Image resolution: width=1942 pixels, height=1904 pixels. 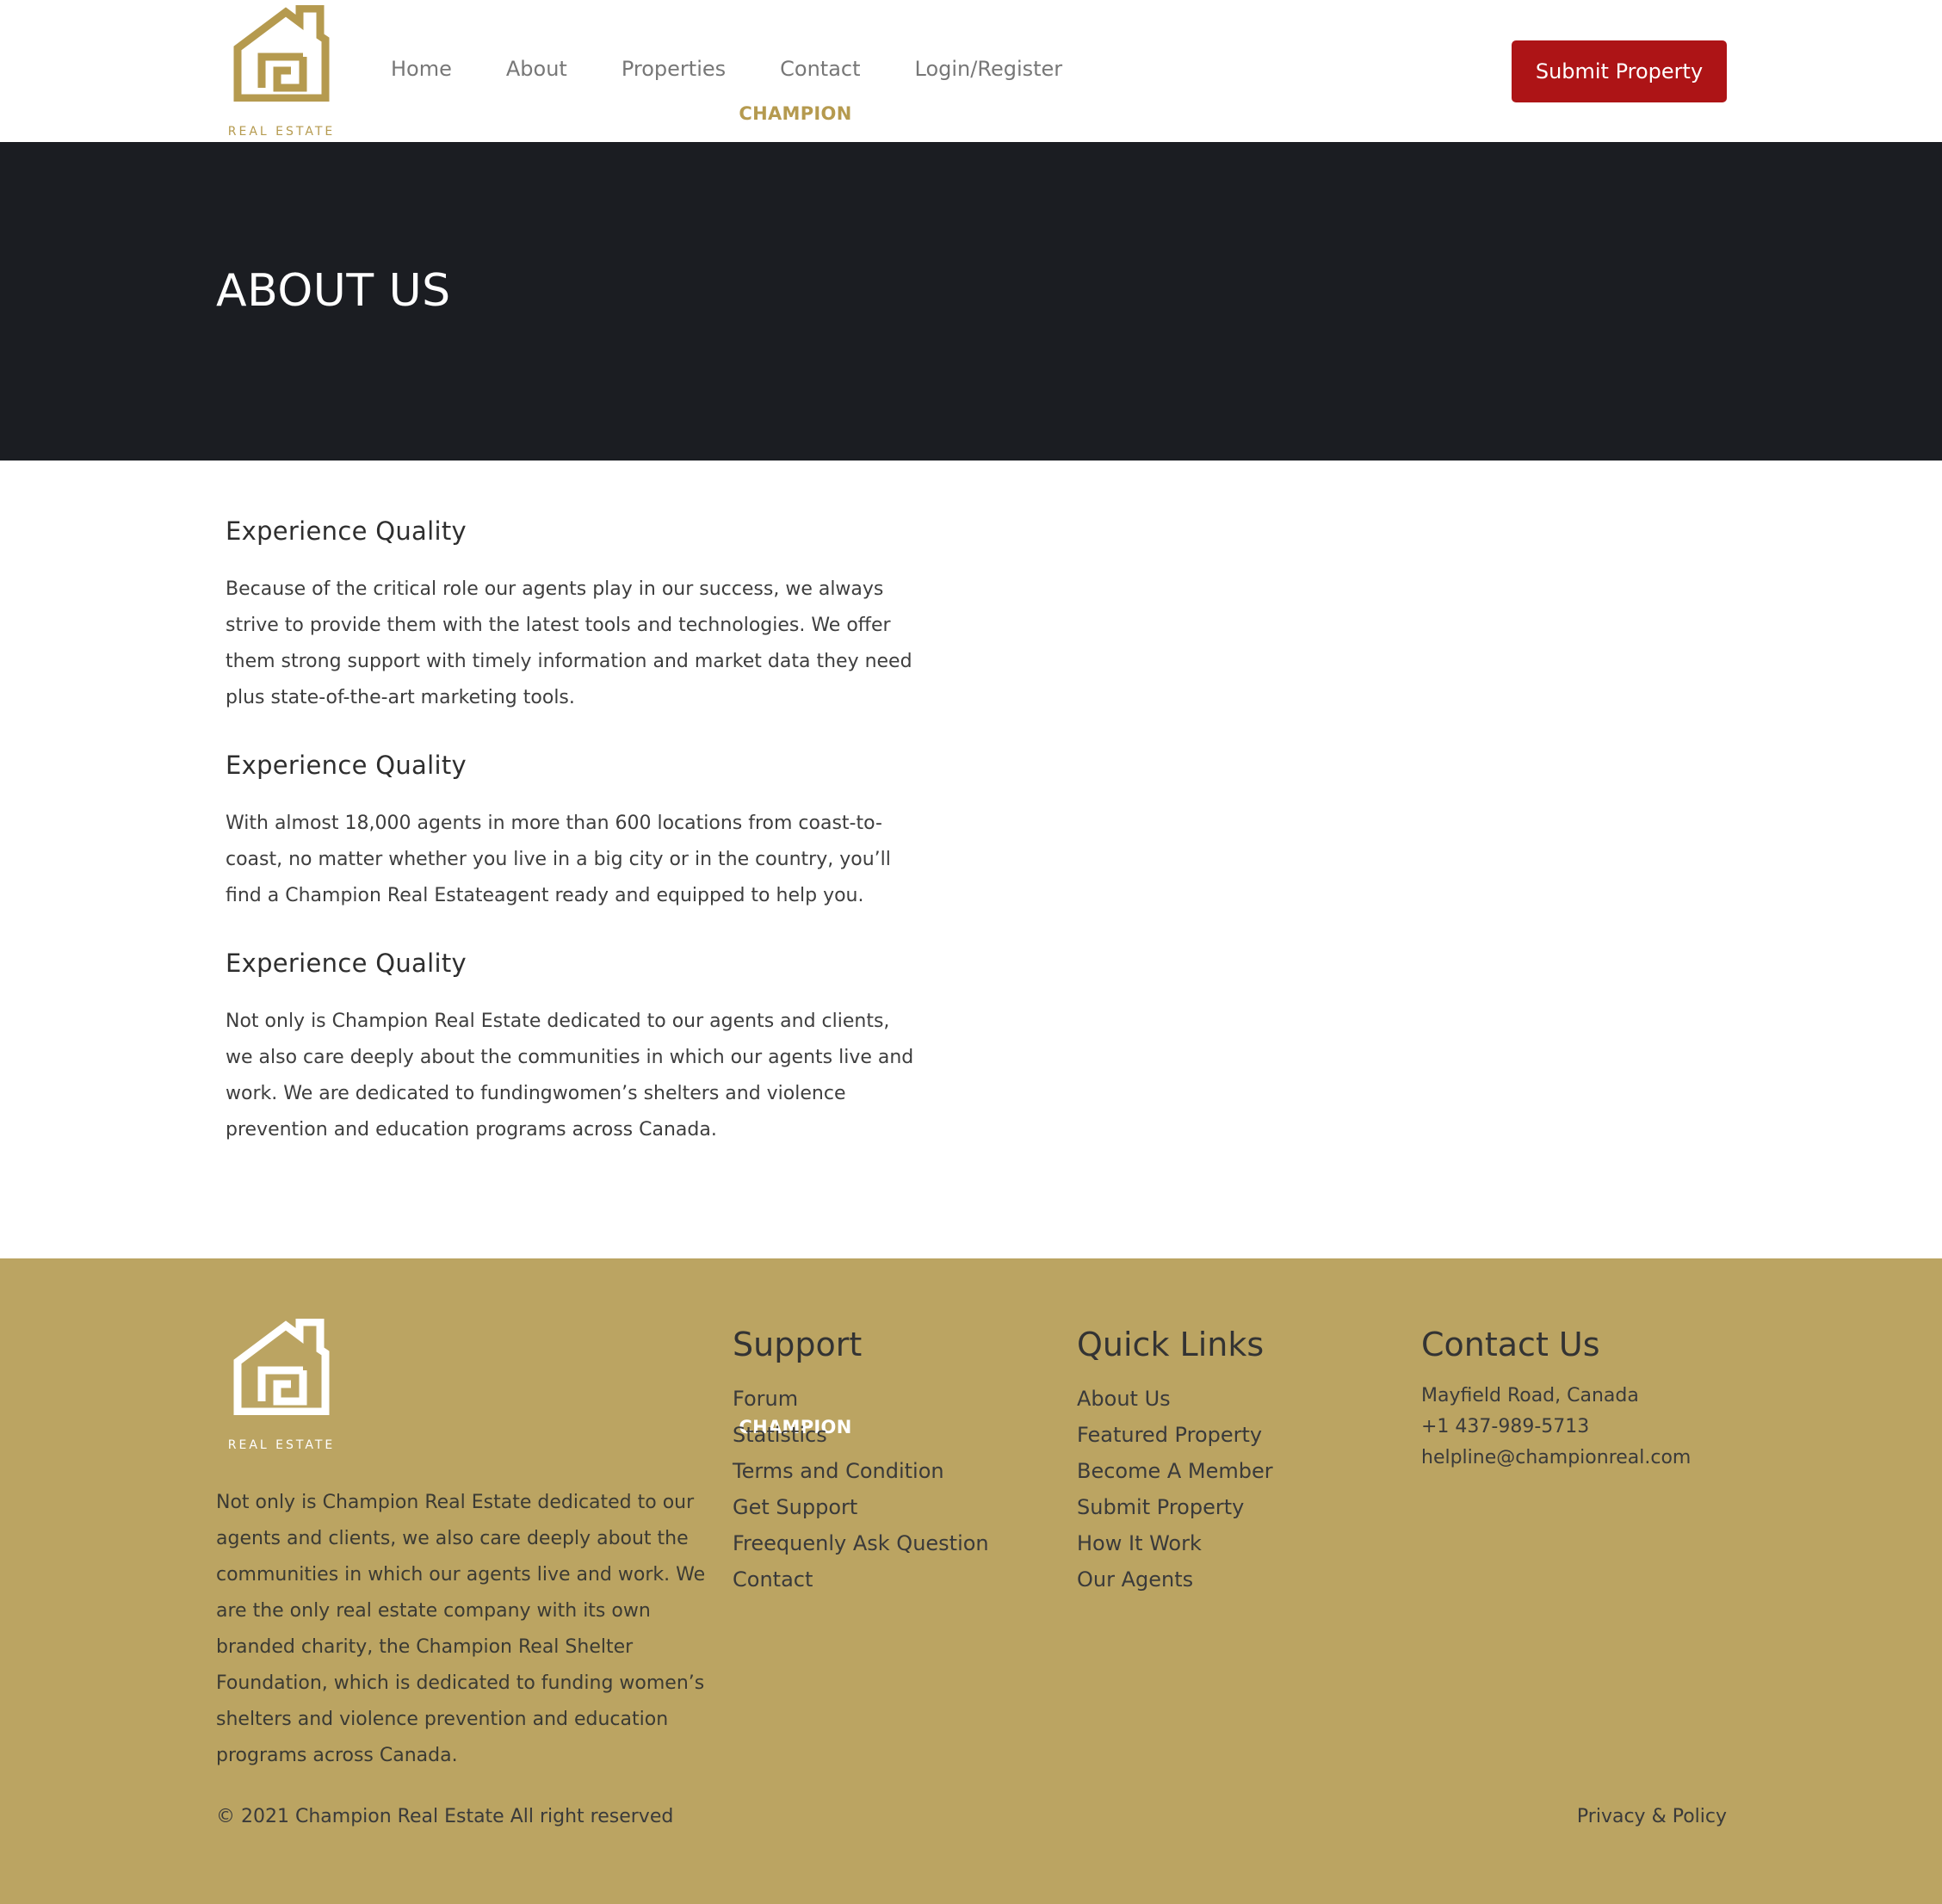 I want to click on footer-link-featured-property: Featured Property, so click(x=1175, y=1435).